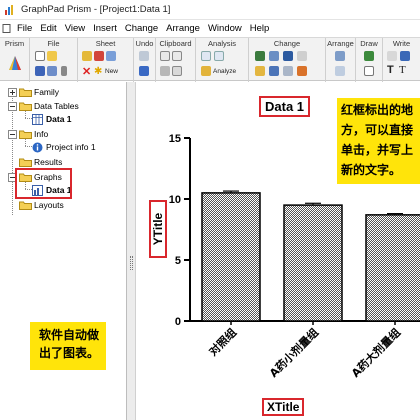 Image resolution: width=420 pixels, height=420 pixels. I want to click on save-icon, so click(40, 71).